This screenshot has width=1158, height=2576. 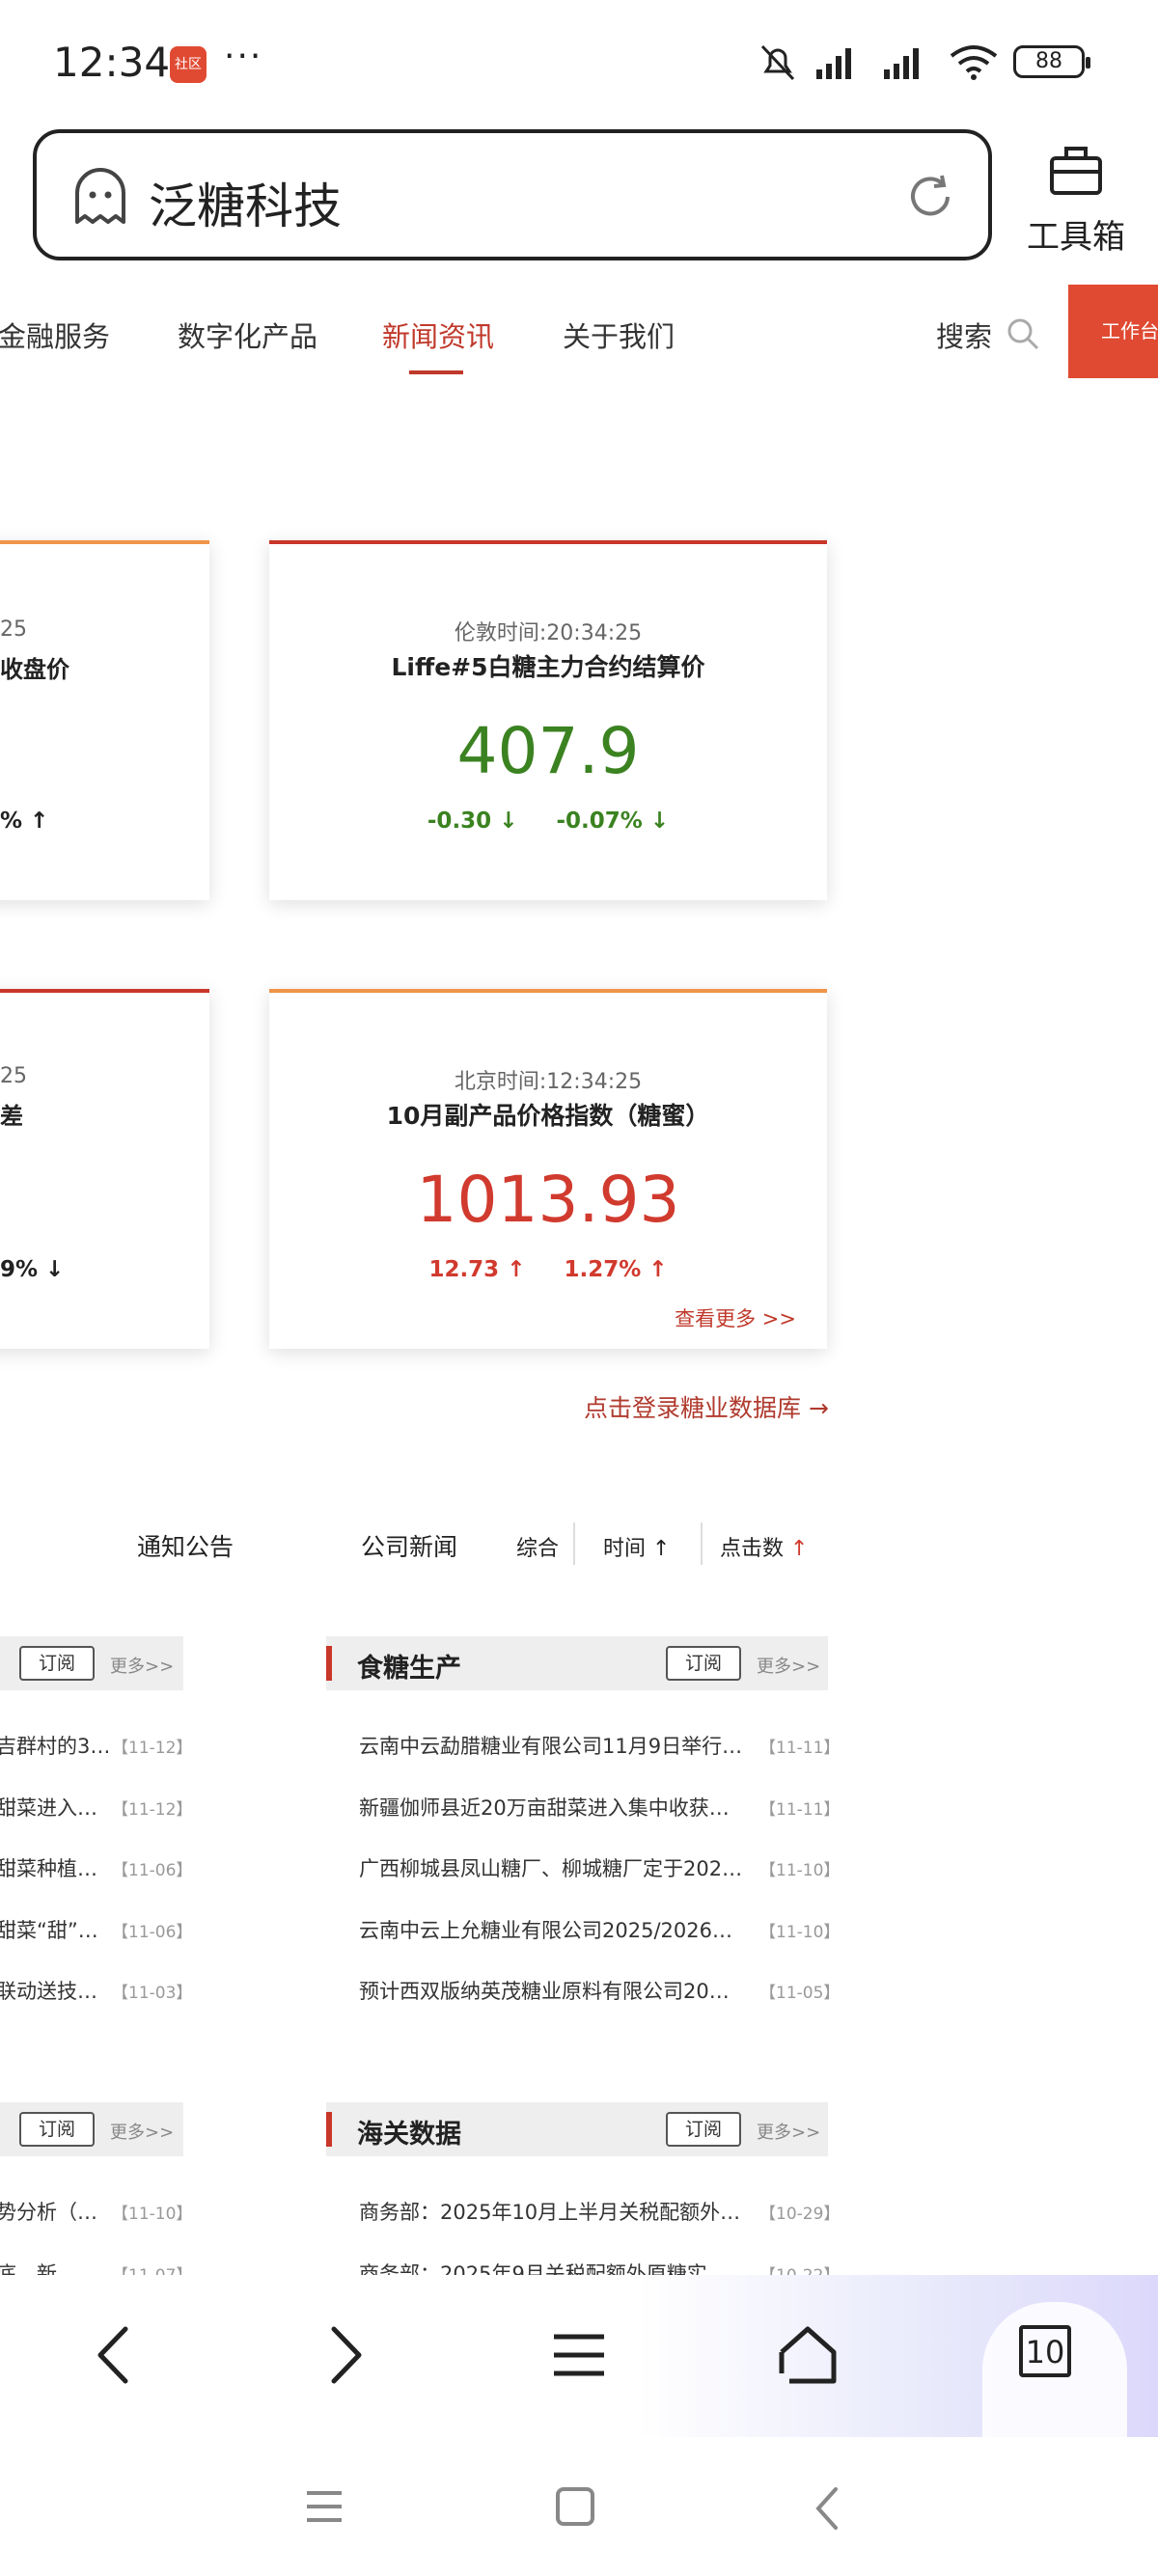 I want to click on wifi-icon, so click(x=974, y=63).